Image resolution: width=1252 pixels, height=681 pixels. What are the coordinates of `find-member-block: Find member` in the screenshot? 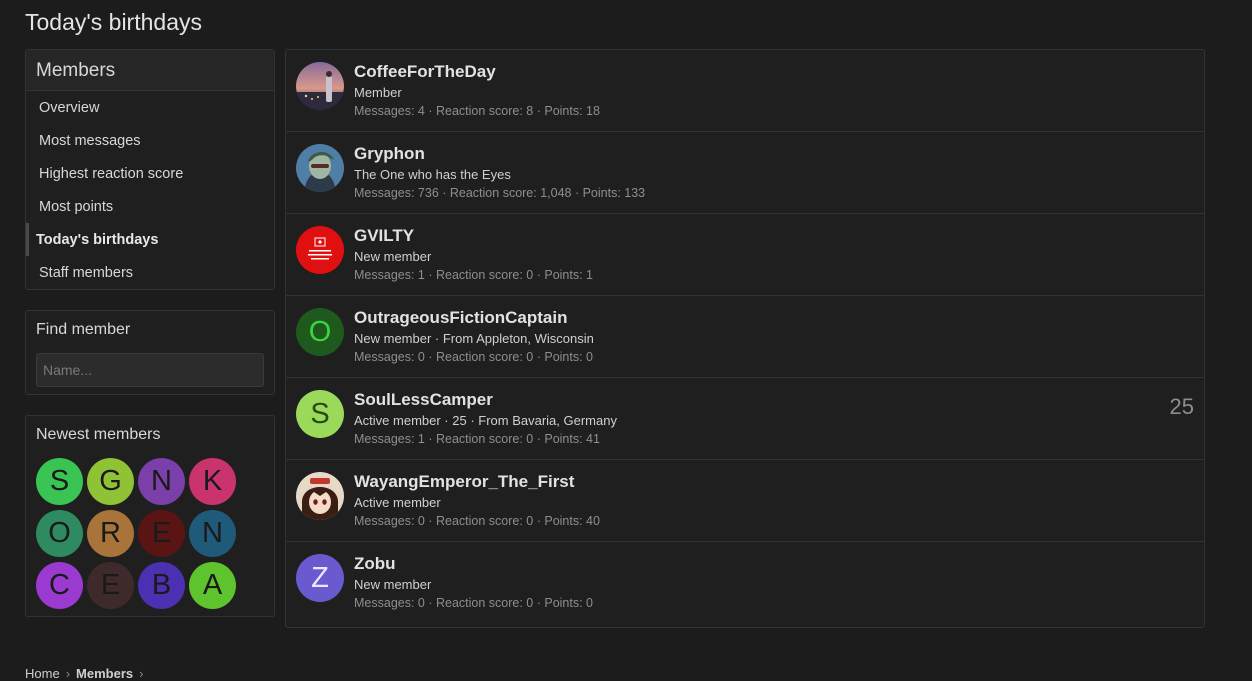 It's located at (150, 352).